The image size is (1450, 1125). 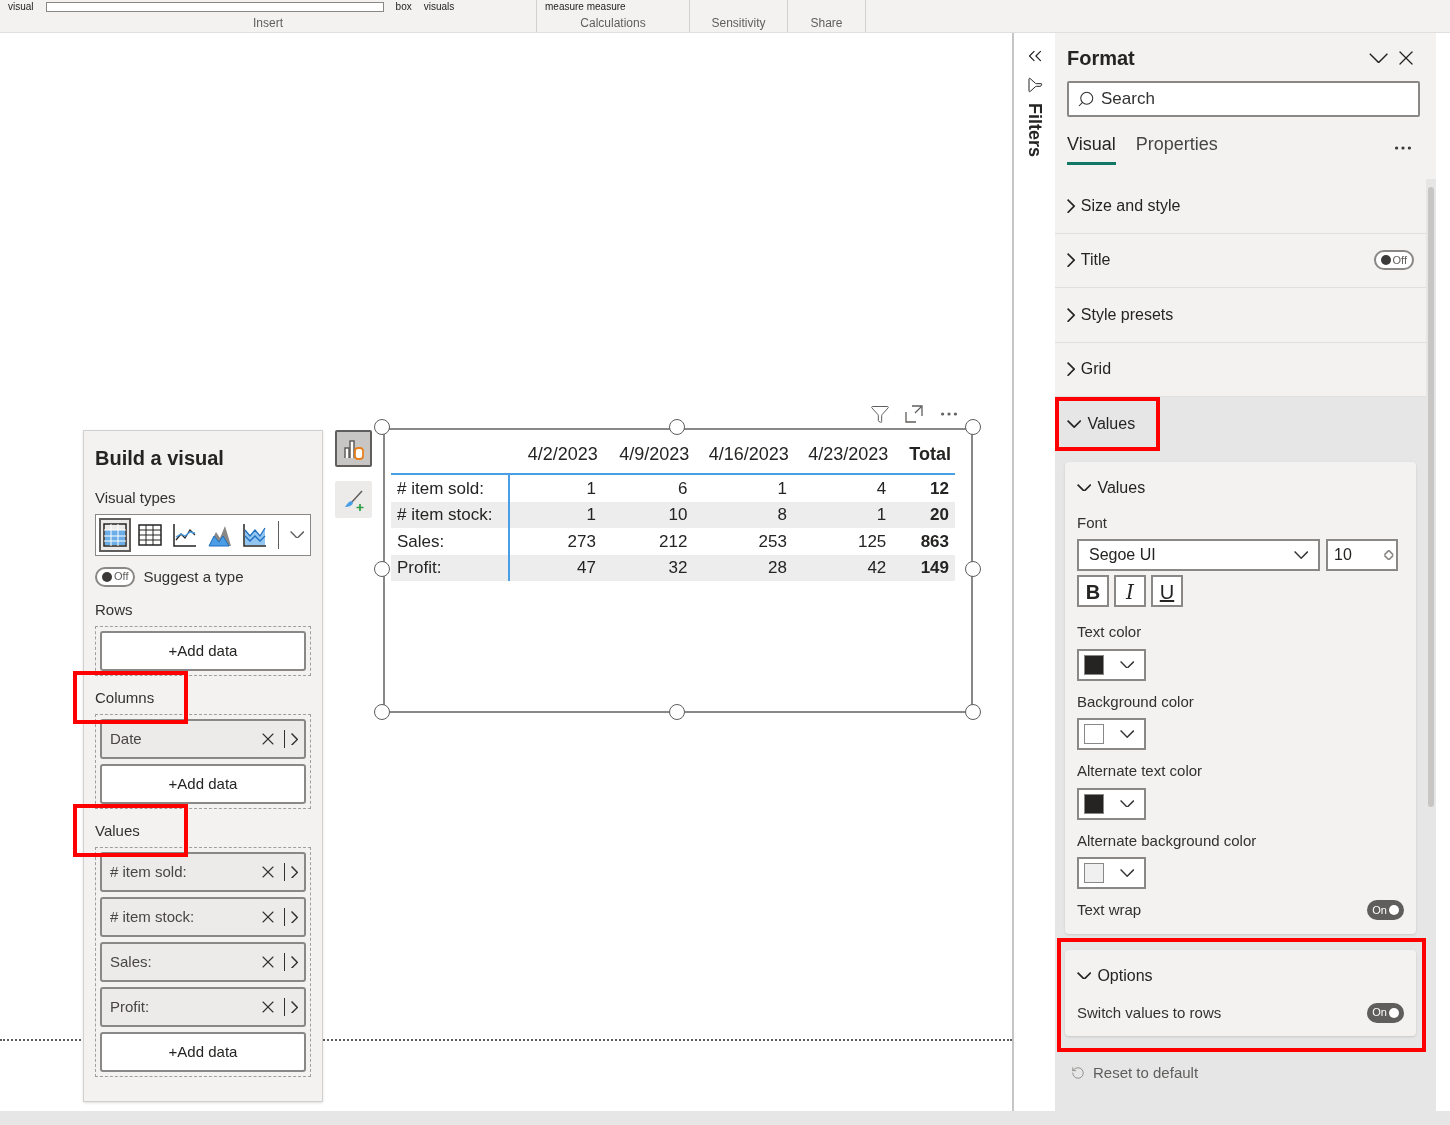 I want to click on table-cell-text: 8, so click(x=782, y=515).